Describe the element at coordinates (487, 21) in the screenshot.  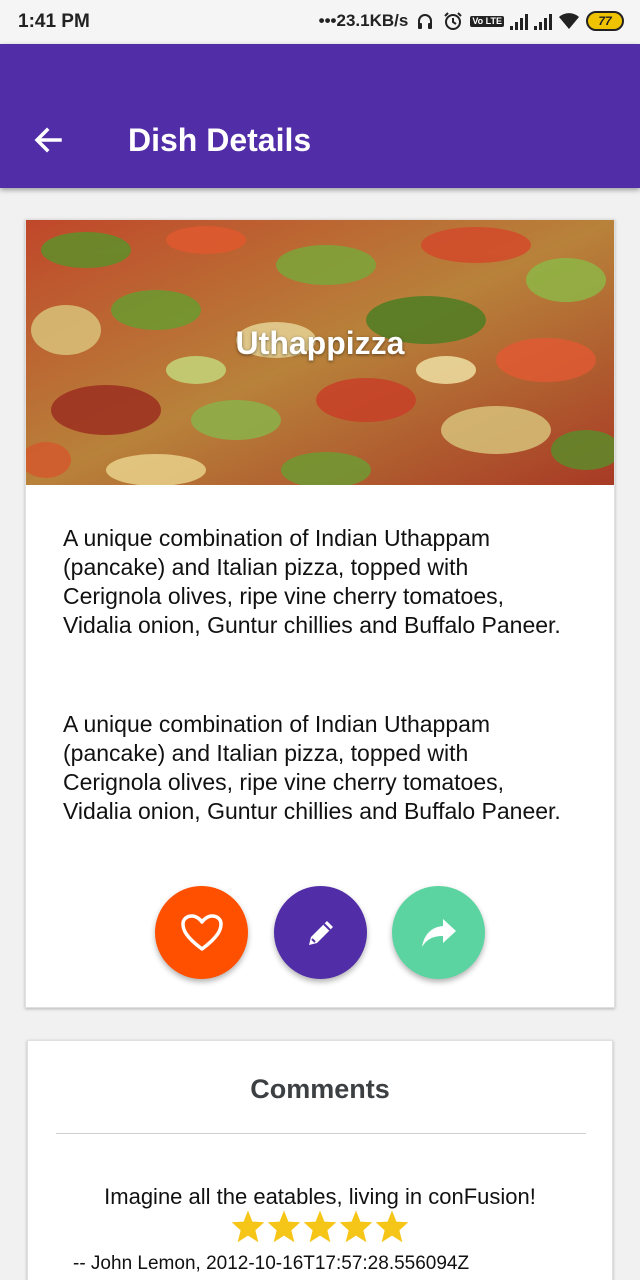
I see `lte-icon: Vo LTE` at that location.